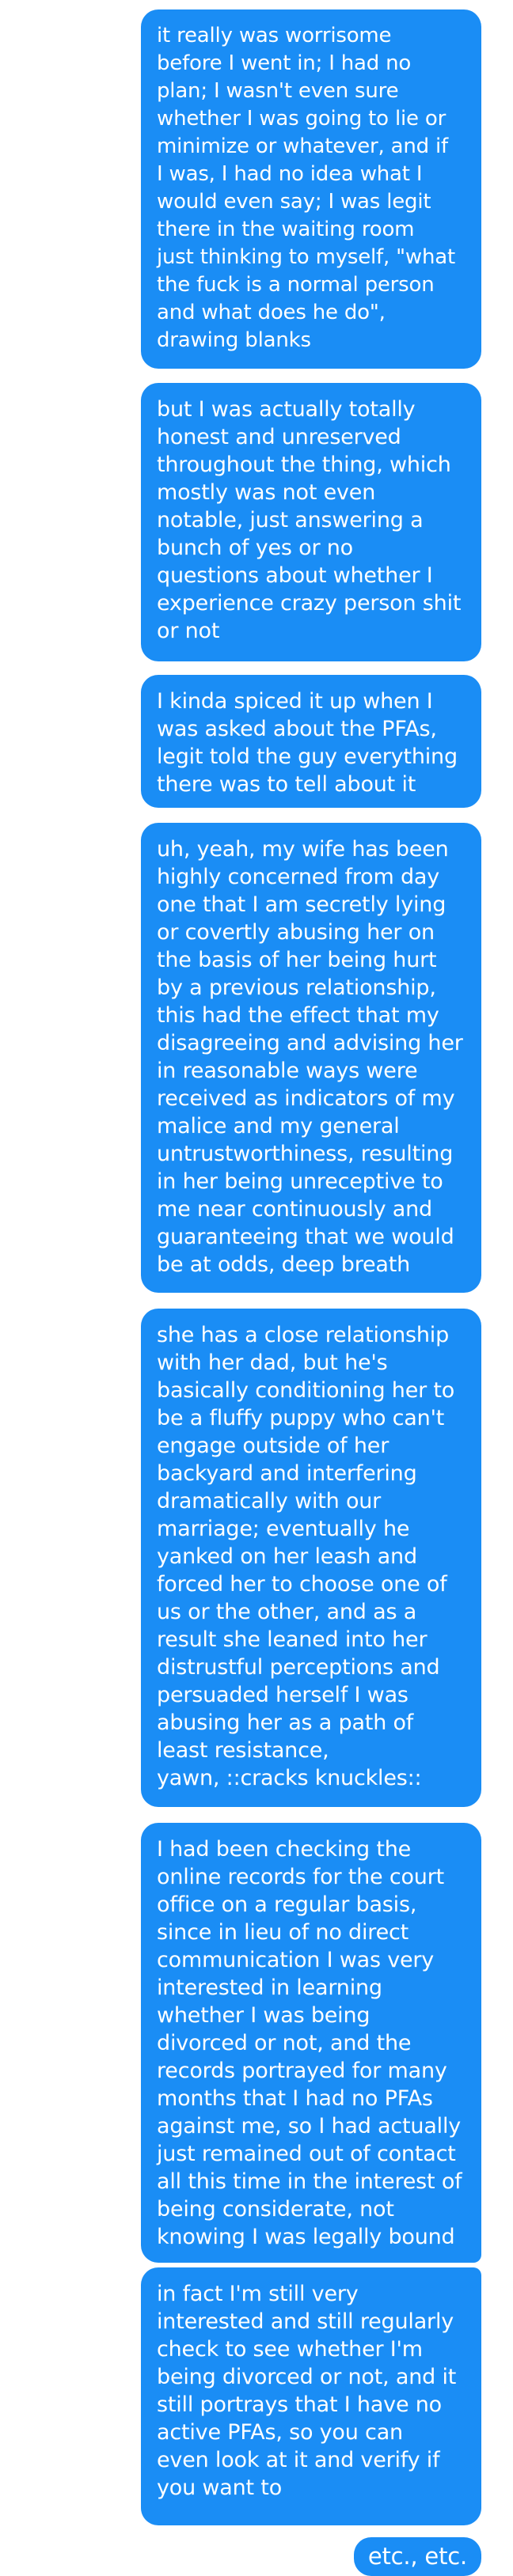 The width and height of the screenshot is (513, 2576). I want to click on message-line: against me, so I had actually, so click(309, 2126).